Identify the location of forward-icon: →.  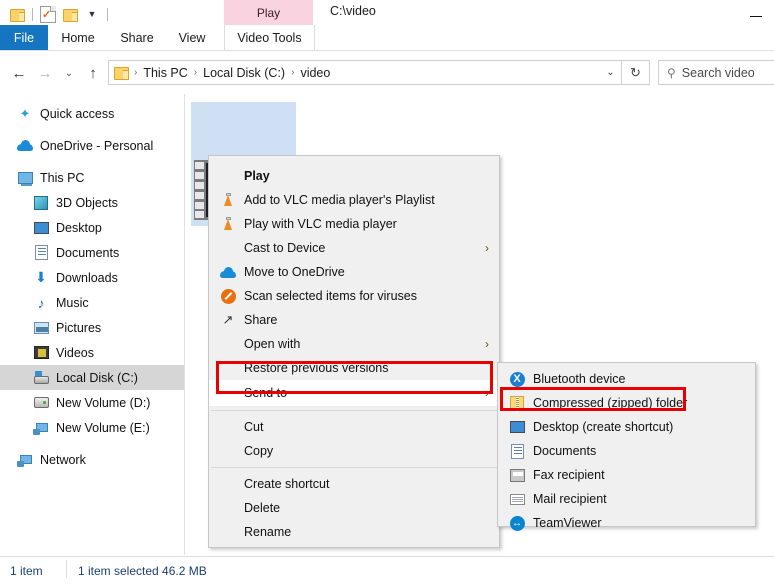
(45, 73).